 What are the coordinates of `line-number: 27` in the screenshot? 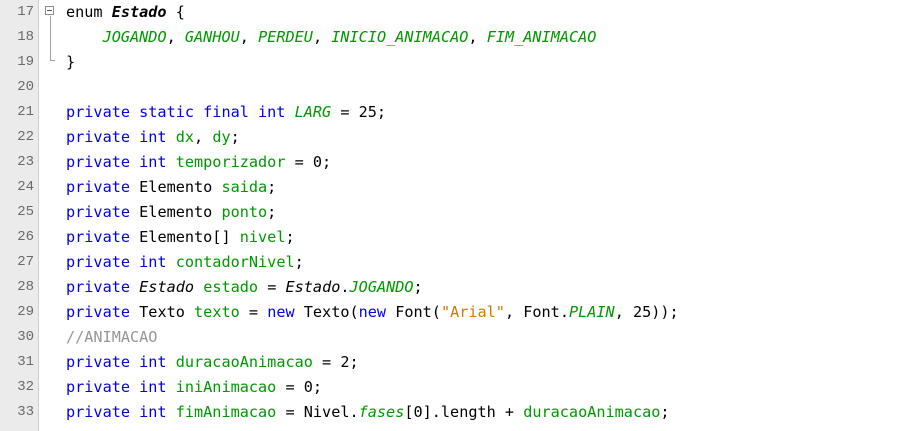 It's located at (25, 262).